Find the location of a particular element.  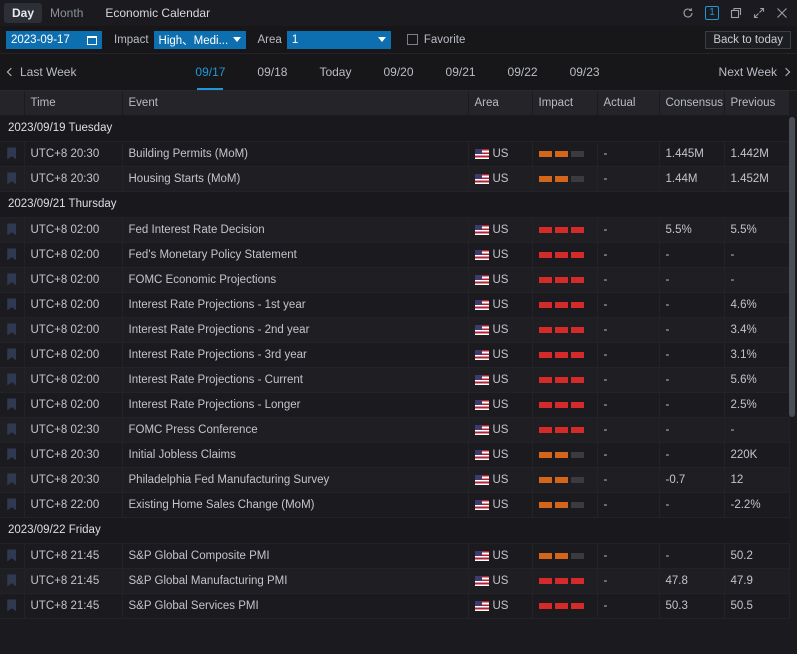

column-header-star is located at coordinates (12, 103).